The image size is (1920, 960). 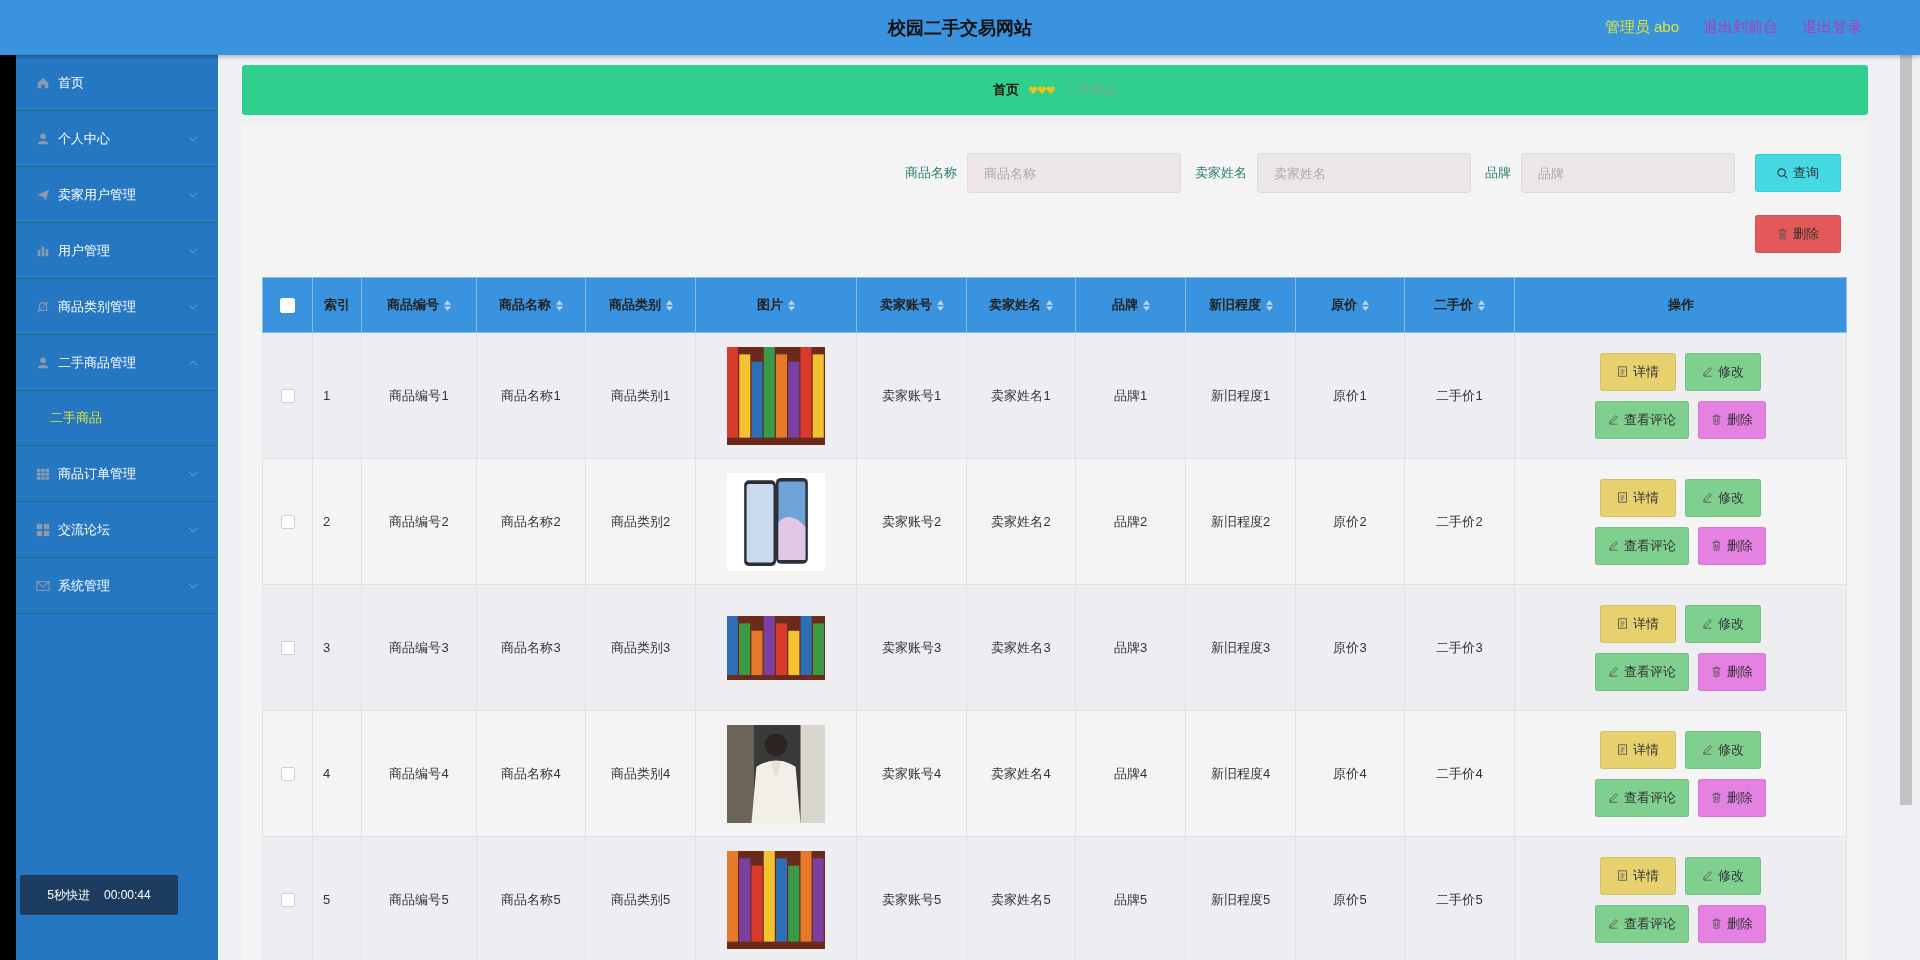 I want to click on fast-forward-label: 5秒快进, so click(x=68, y=895).